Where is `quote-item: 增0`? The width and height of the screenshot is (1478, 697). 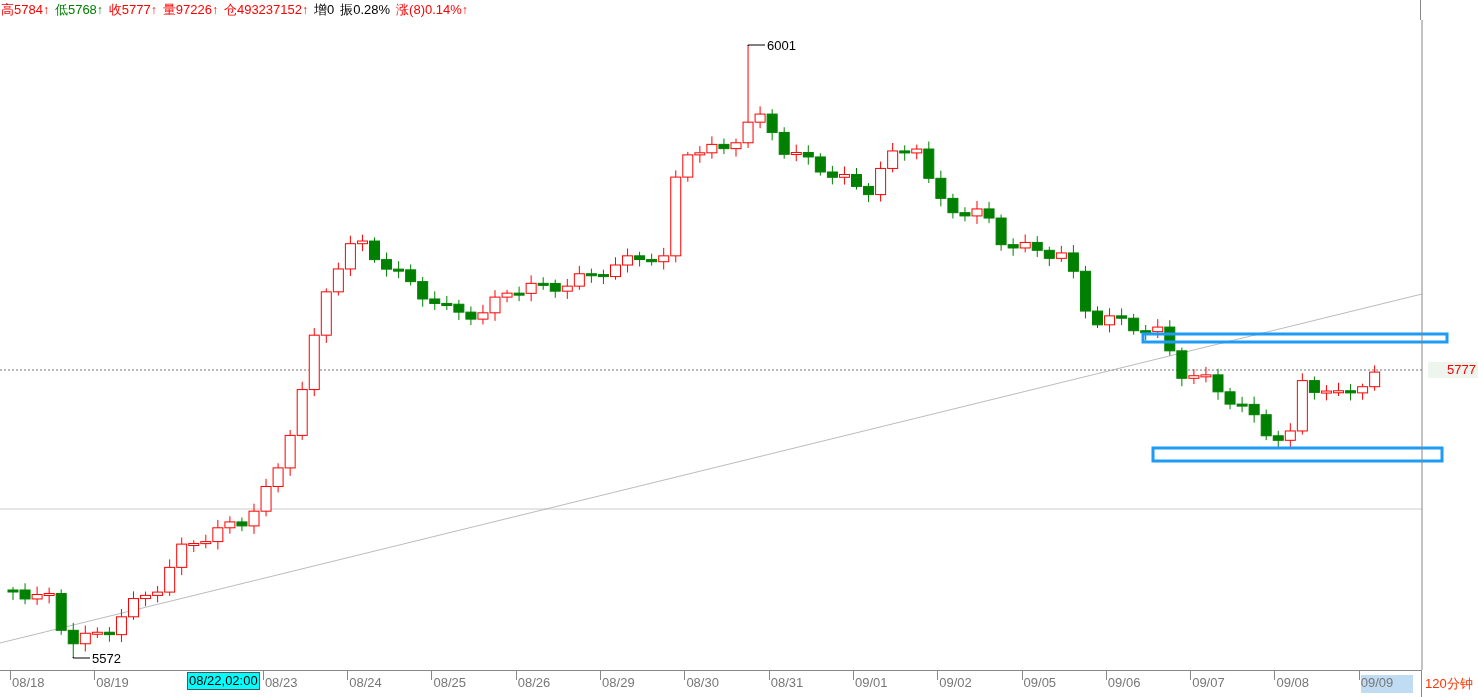
quote-item: 增0 is located at coordinates (324, 10).